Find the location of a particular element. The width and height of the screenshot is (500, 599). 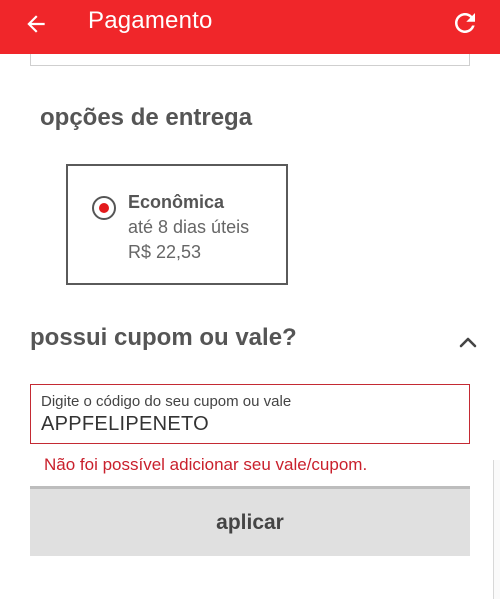

apply-button-label: aplicar is located at coordinates (250, 522).